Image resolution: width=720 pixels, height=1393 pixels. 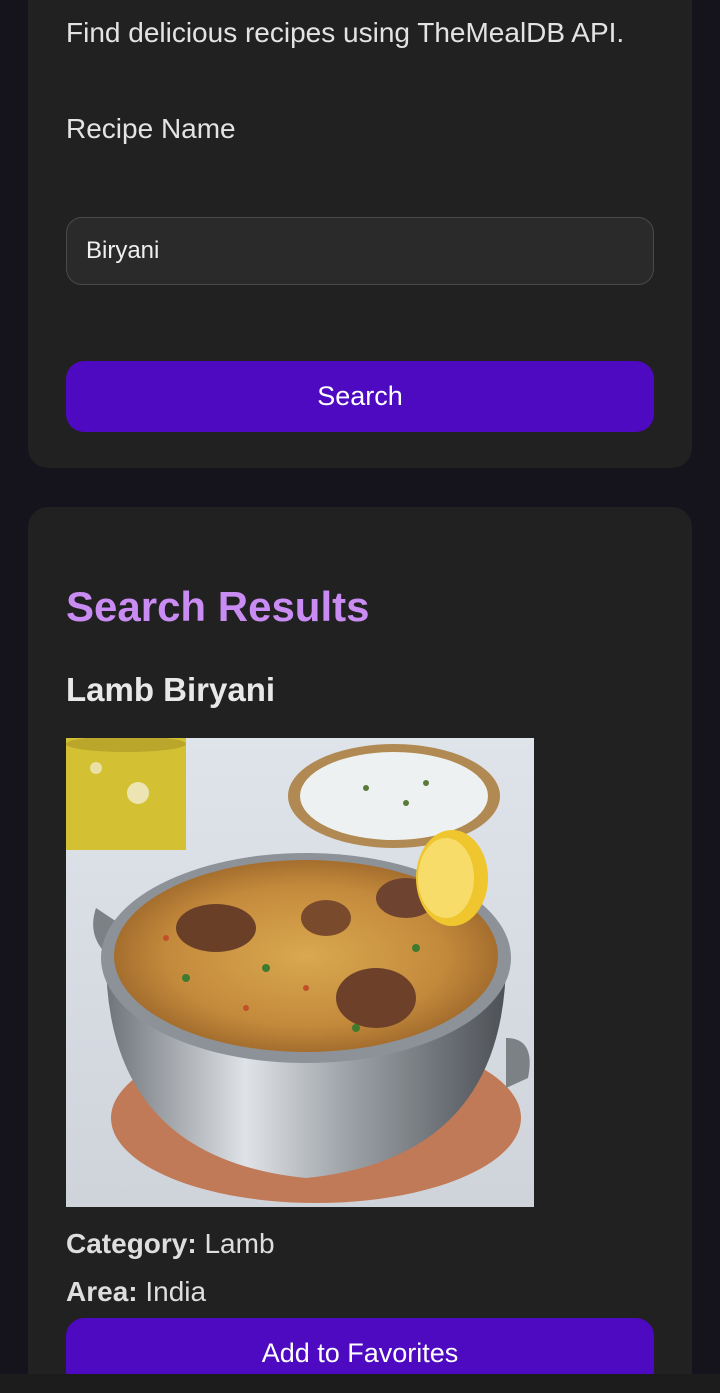 What do you see at coordinates (360, 1383) in the screenshot?
I see `bottom-bar` at bounding box center [360, 1383].